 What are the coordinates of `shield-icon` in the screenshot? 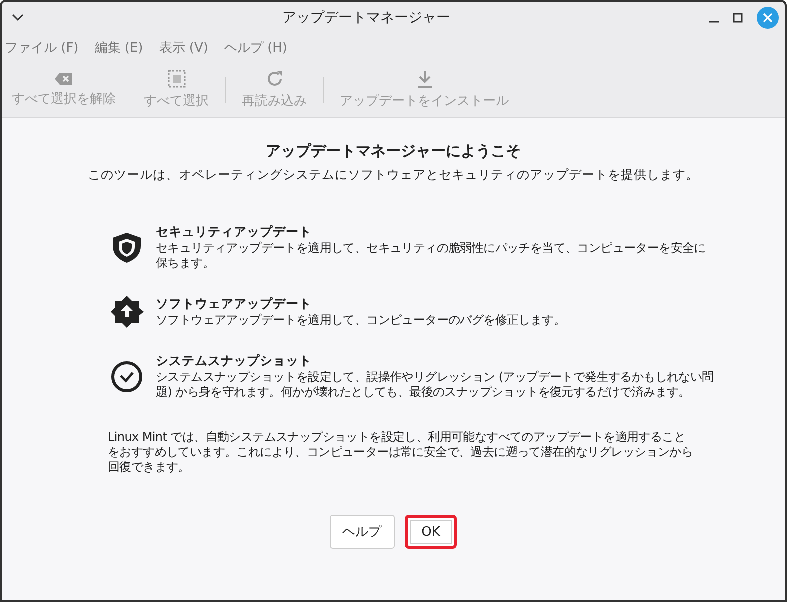 It's located at (127, 247).